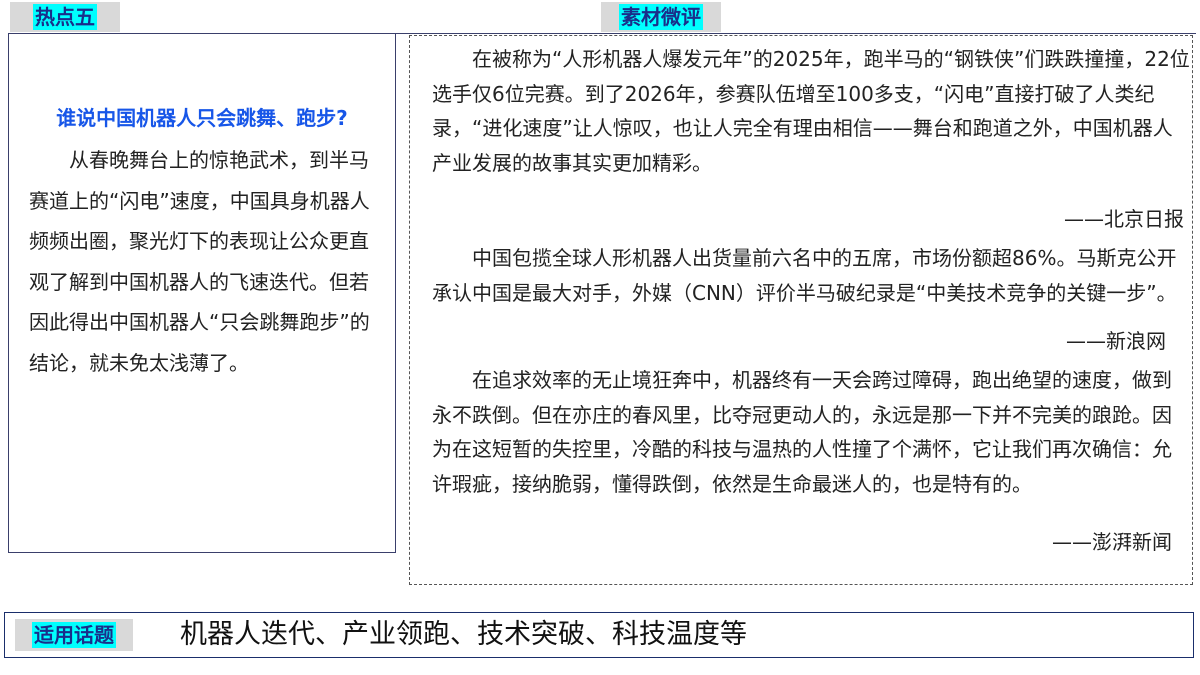 Image resolution: width=1200 pixels, height=675 pixels. I want to click on top-divider, so click(796, 33).